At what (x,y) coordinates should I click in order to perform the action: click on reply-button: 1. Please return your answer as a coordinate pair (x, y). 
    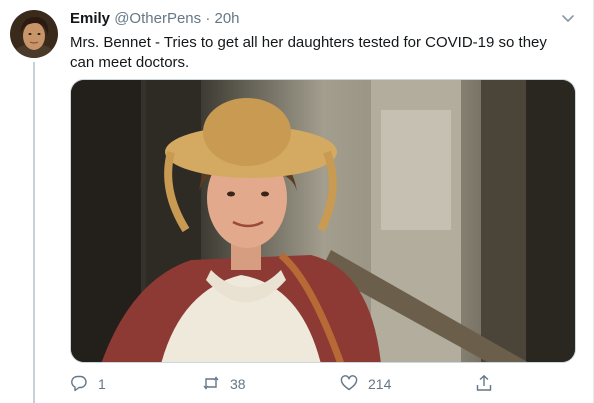
    Looking at the image, I should click on (88, 384).